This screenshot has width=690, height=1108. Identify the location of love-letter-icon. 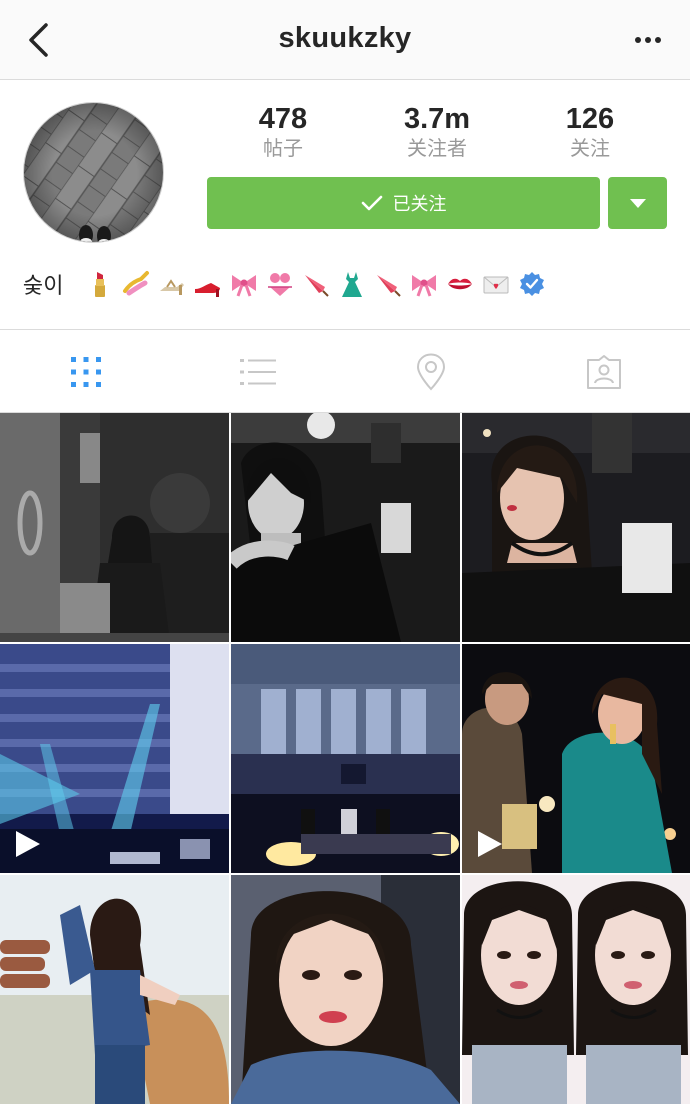
(496, 285).